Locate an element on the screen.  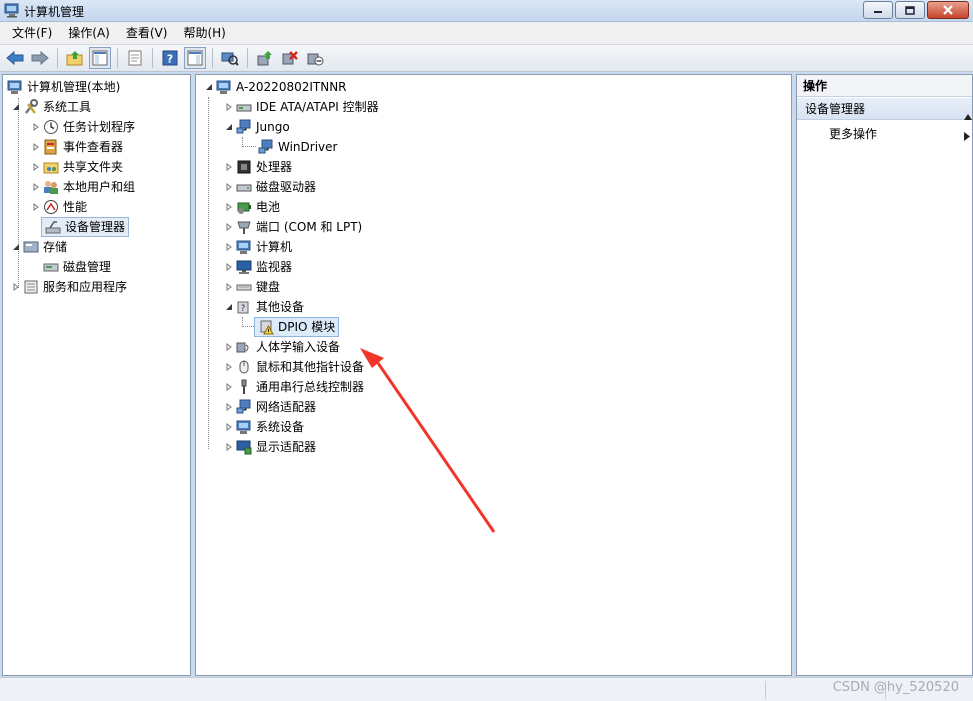
selected-node: 设备管理器 is located at coordinates (85, 227).